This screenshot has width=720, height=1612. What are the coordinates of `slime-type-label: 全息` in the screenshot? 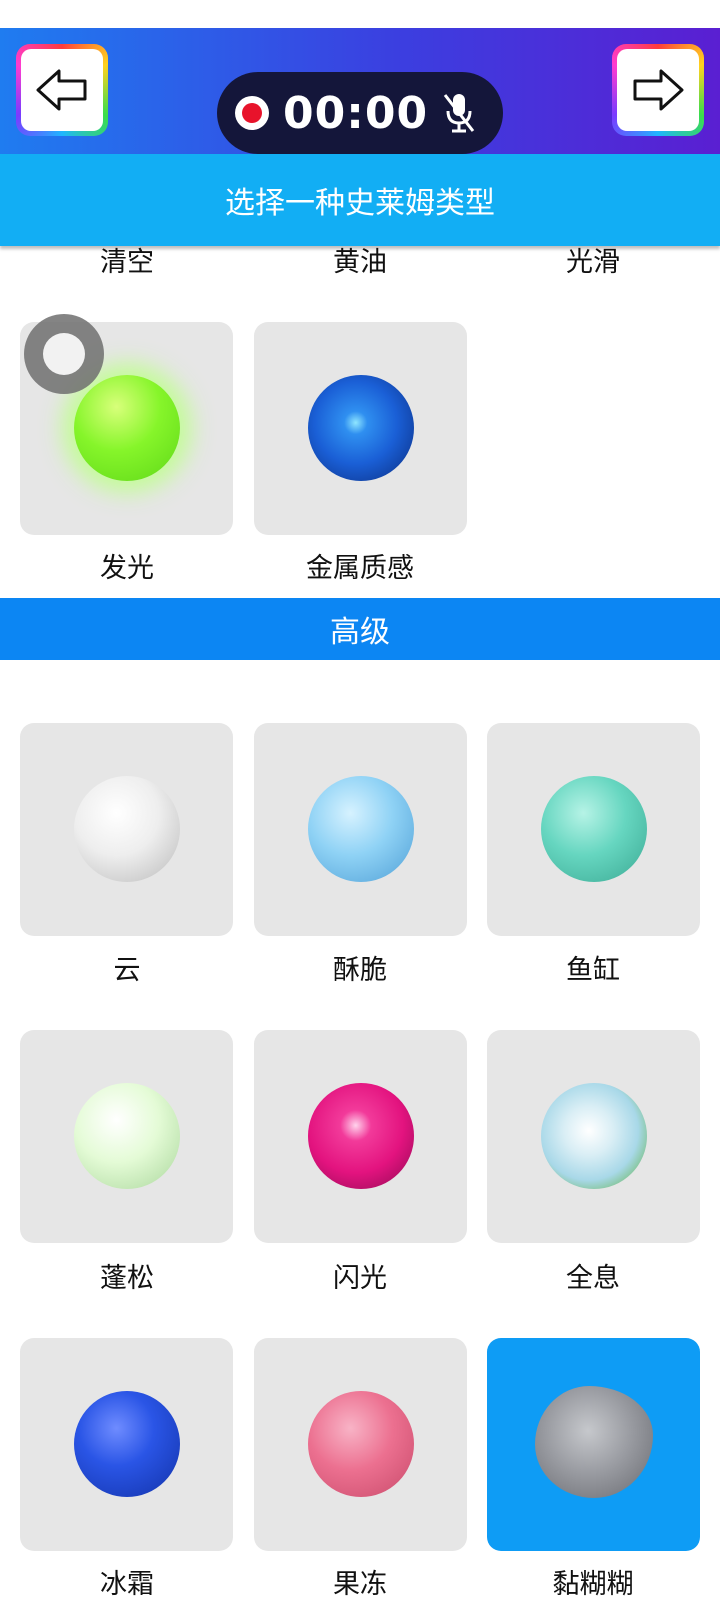 It's located at (593, 1278).